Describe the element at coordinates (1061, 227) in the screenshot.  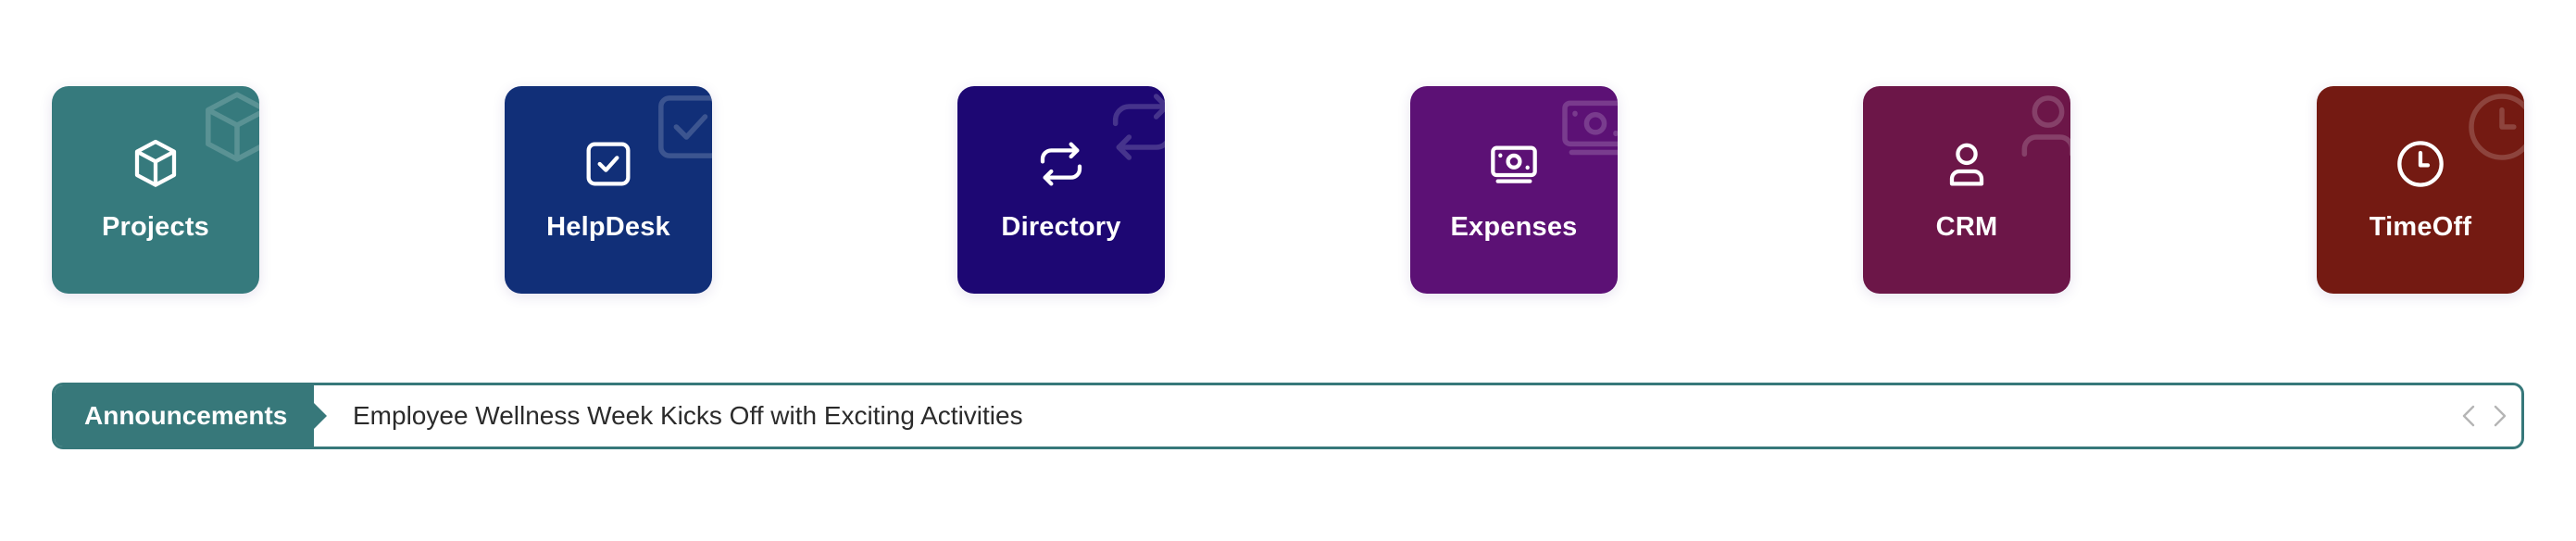
I see `tile-label: Directory` at that location.